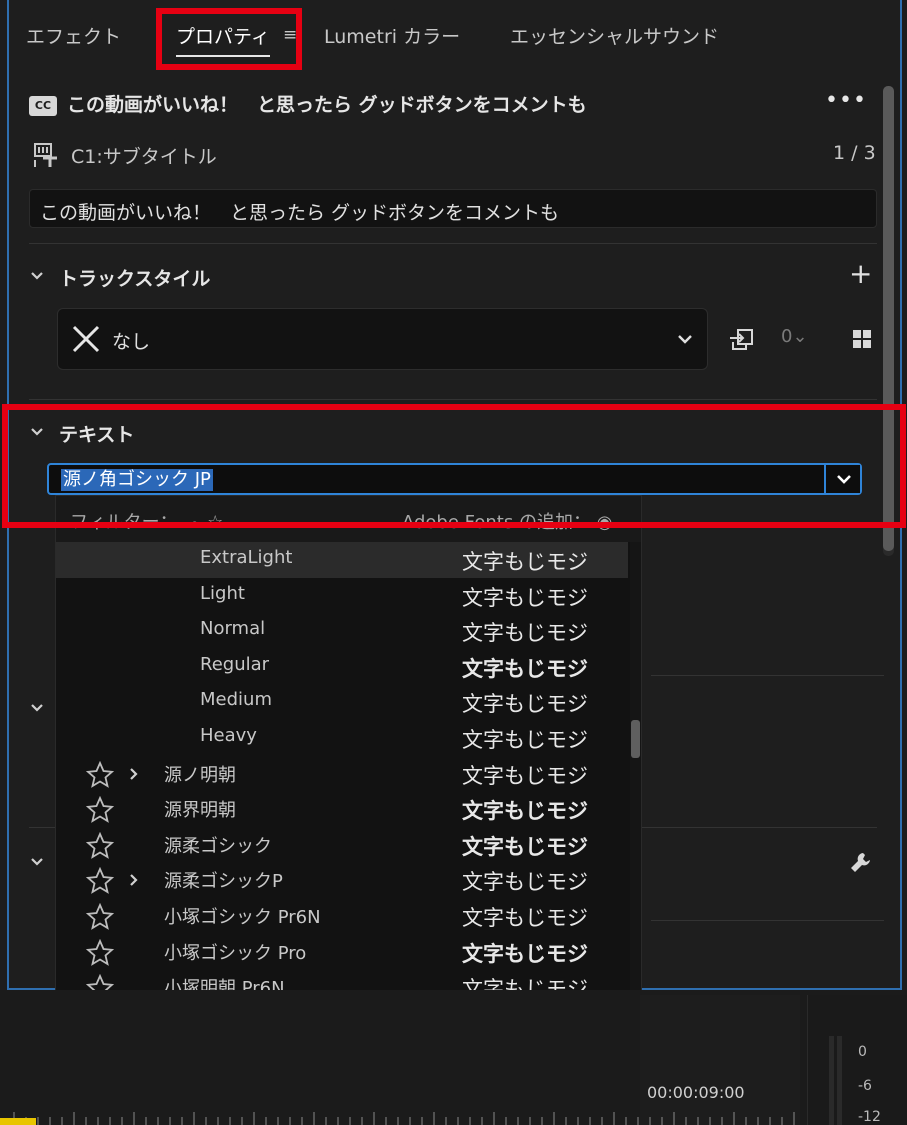  What do you see at coordinates (342, 880) in the screenshot?
I see `font-list-item: 源柔ゴシックP 文字もじモジ` at bounding box center [342, 880].